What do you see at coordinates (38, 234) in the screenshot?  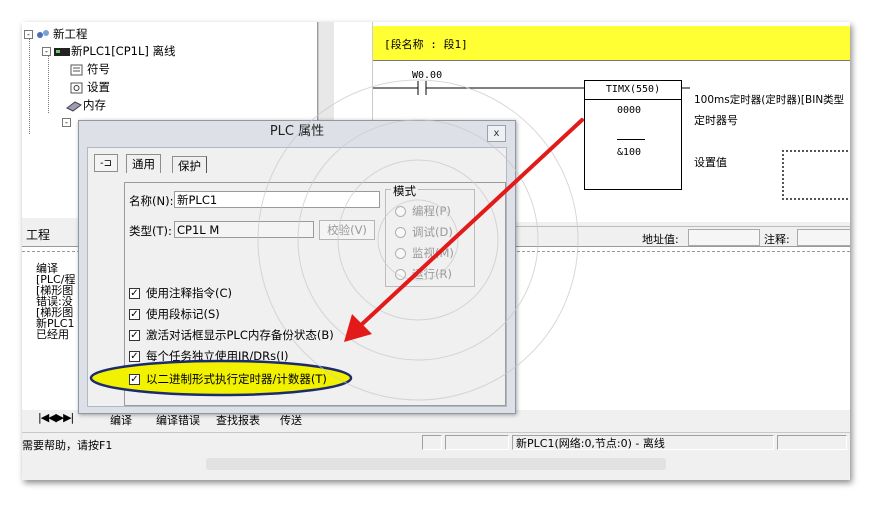 I see `project-tab: 工程` at bounding box center [38, 234].